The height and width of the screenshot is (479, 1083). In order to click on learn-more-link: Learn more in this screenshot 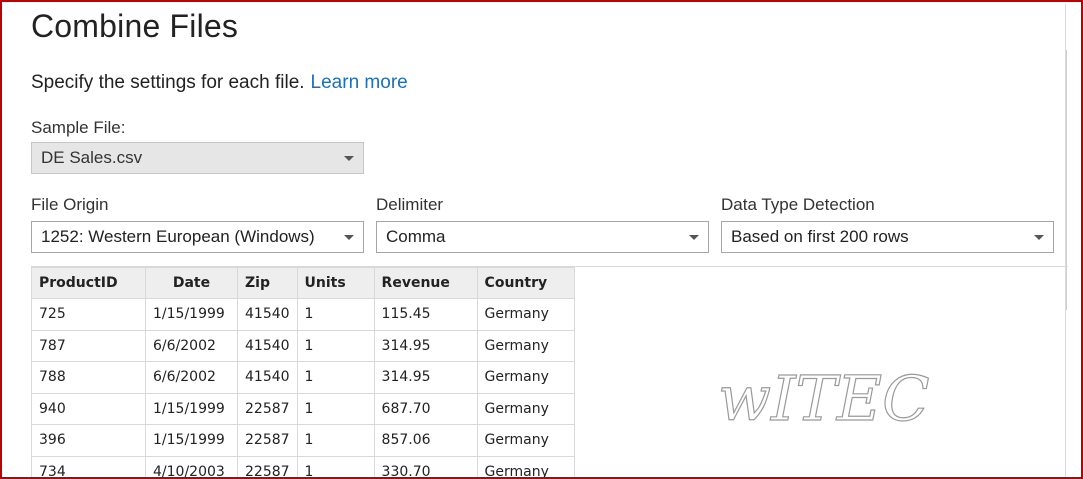, I will do `click(359, 82)`.